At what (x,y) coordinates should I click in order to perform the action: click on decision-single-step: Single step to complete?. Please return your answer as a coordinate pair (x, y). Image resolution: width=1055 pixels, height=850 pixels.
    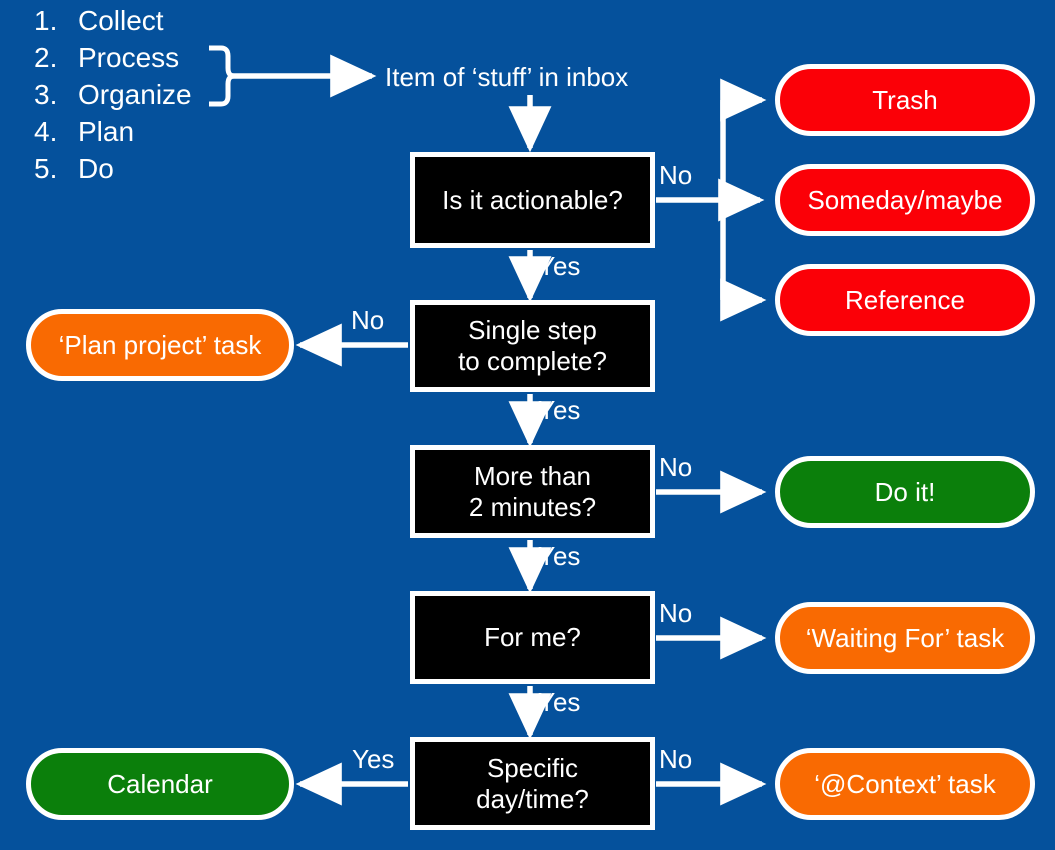
    Looking at the image, I should click on (532, 346).